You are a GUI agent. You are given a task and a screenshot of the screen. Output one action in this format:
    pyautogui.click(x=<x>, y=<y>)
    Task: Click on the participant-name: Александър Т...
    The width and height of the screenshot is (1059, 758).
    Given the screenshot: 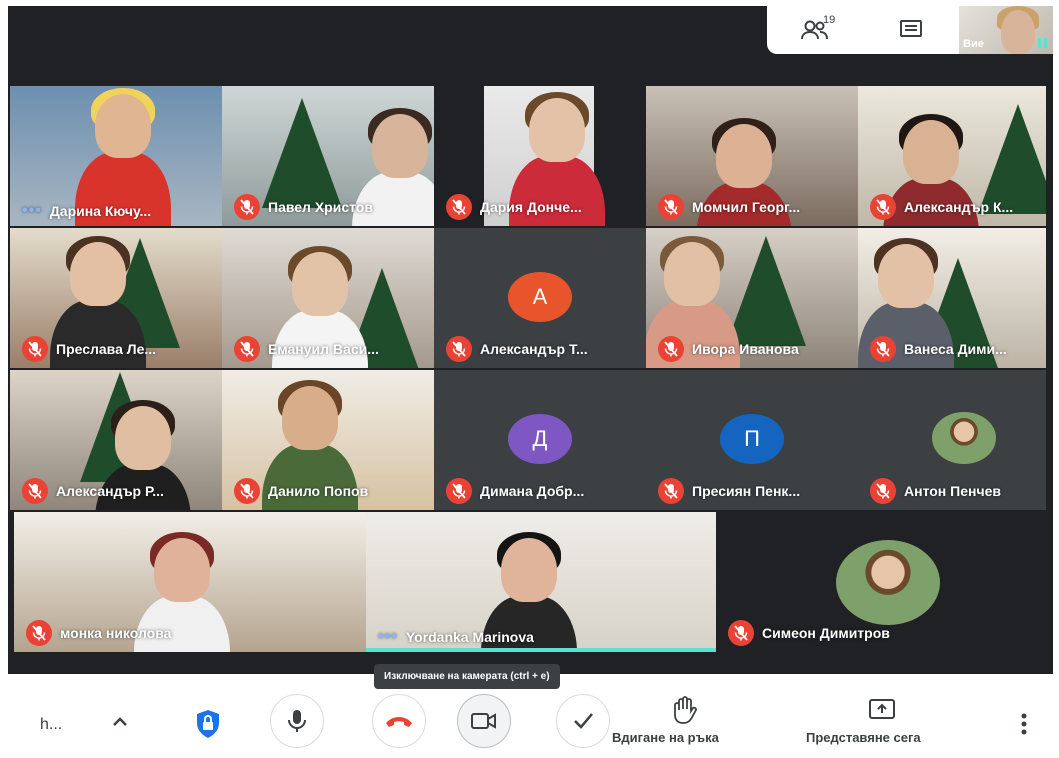 What is the action you would take?
    pyautogui.click(x=534, y=349)
    